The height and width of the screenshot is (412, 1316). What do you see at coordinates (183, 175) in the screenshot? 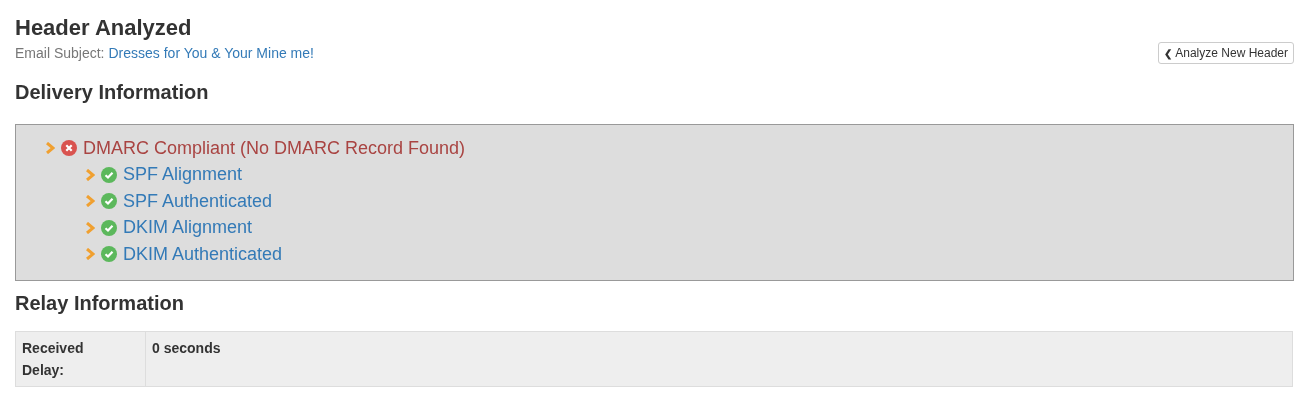
I see `check-item-link: SPF Alignment` at bounding box center [183, 175].